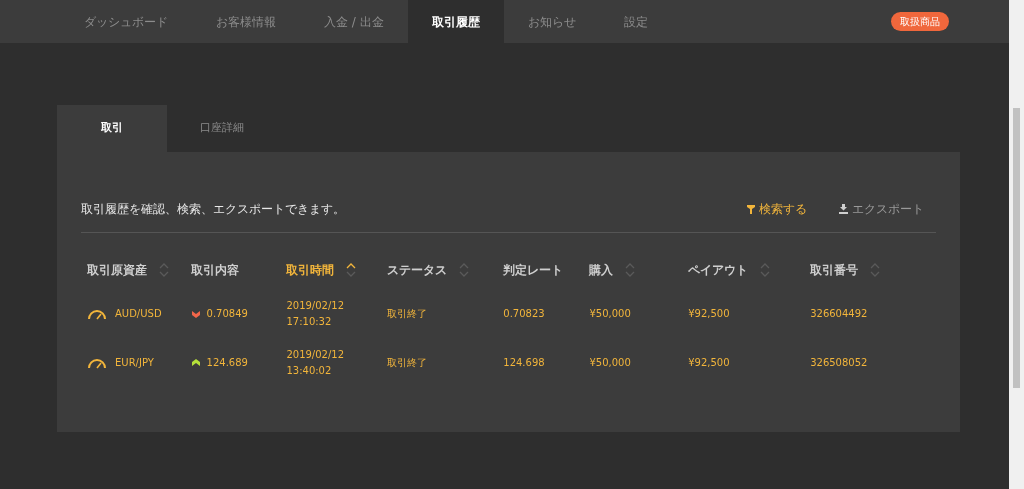 This screenshot has width=1024, height=489. What do you see at coordinates (455, 21) in the screenshot?
I see `nav-tab: 取引履歴` at bounding box center [455, 21].